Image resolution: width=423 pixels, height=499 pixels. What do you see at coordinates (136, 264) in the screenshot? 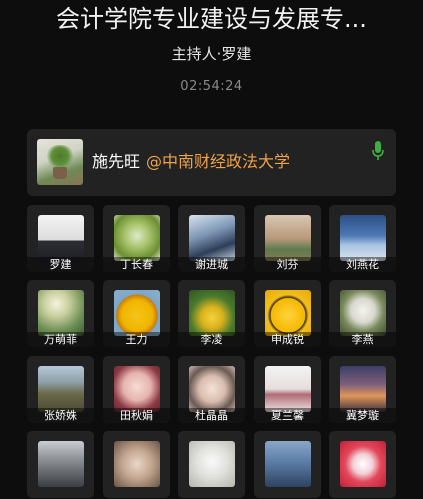
I see `participant-name: 丁长春` at bounding box center [136, 264].